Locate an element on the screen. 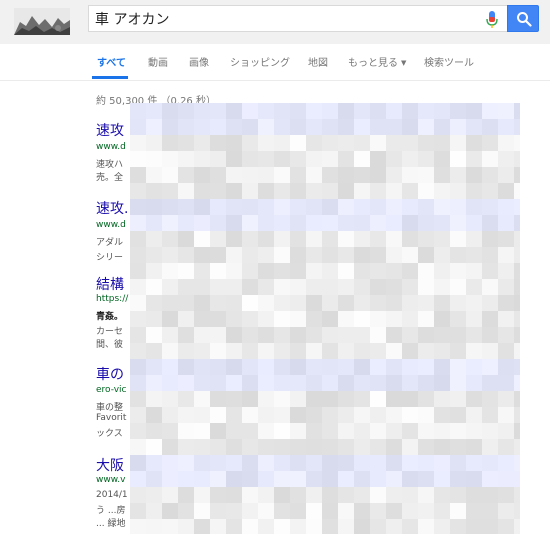  search-box is located at coordinates (297, 18).